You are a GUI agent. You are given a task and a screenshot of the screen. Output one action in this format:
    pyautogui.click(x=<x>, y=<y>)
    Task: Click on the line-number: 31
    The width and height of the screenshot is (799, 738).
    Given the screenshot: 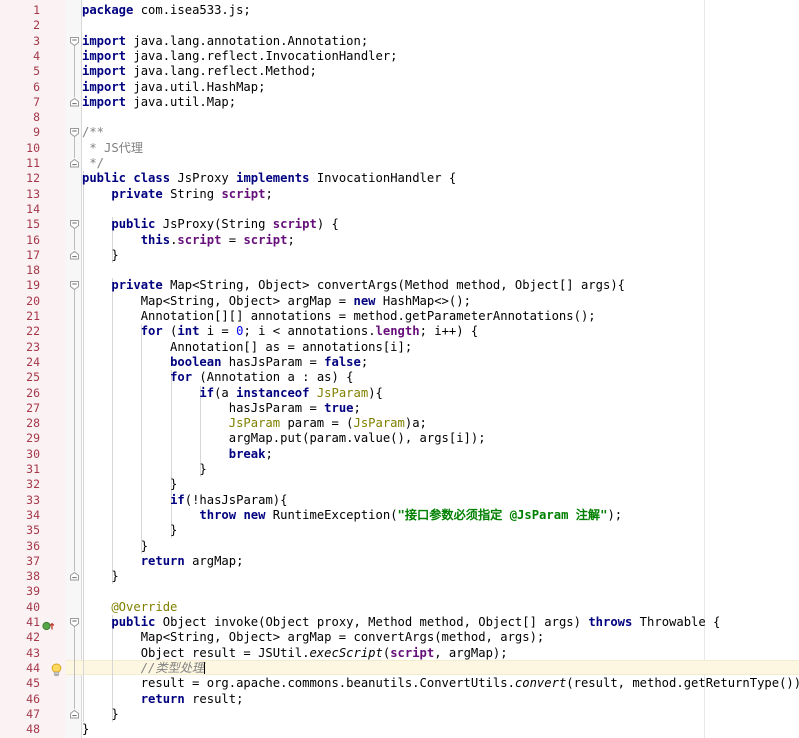 What is the action you would take?
    pyautogui.click(x=20, y=469)
    